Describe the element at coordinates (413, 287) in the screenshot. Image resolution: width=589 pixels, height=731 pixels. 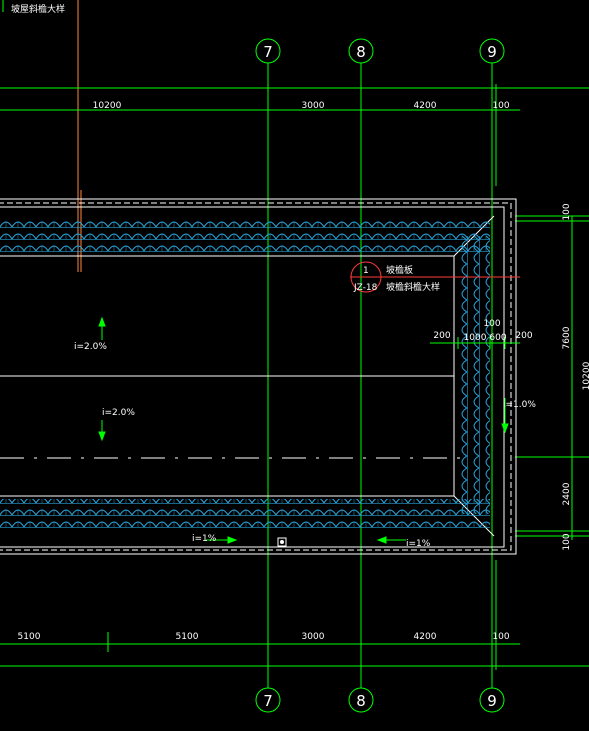
I see `detail-label-bottom: 坡檐斜檐大样` at that location.